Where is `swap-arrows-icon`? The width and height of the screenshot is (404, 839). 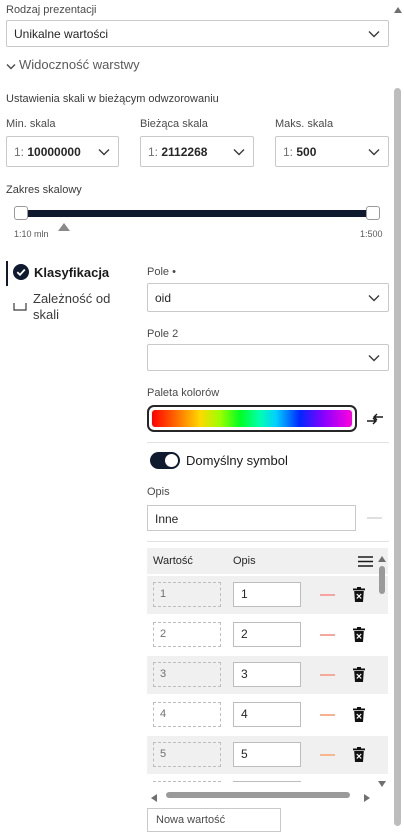 swap-arrows-icon is located at coordinates (375, 420).